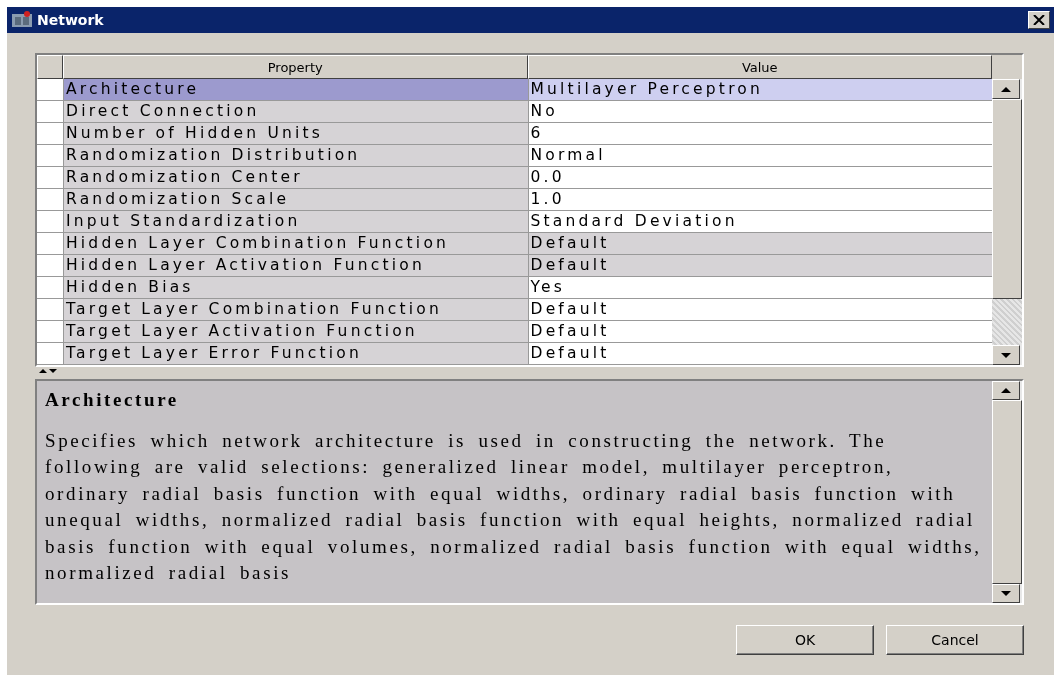 Image resolution: width=1054 pixels, height=675 pixels. What do you see at coordinates (295, 112) in the screenshot?
I see `property-cell: Direct Connection` at bounding box center [295, 112].